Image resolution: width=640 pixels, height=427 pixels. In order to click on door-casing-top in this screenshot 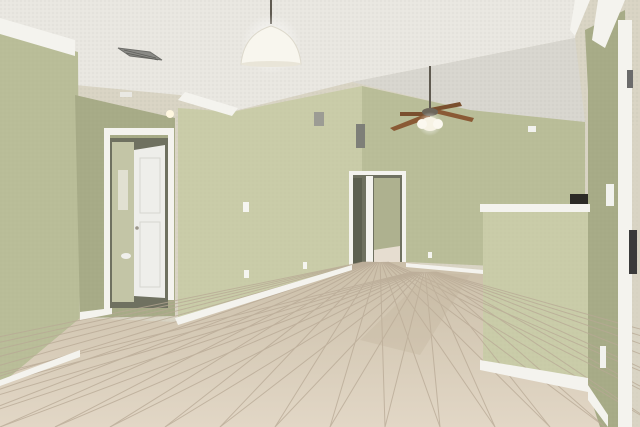, I will do `click(139, 131)`.